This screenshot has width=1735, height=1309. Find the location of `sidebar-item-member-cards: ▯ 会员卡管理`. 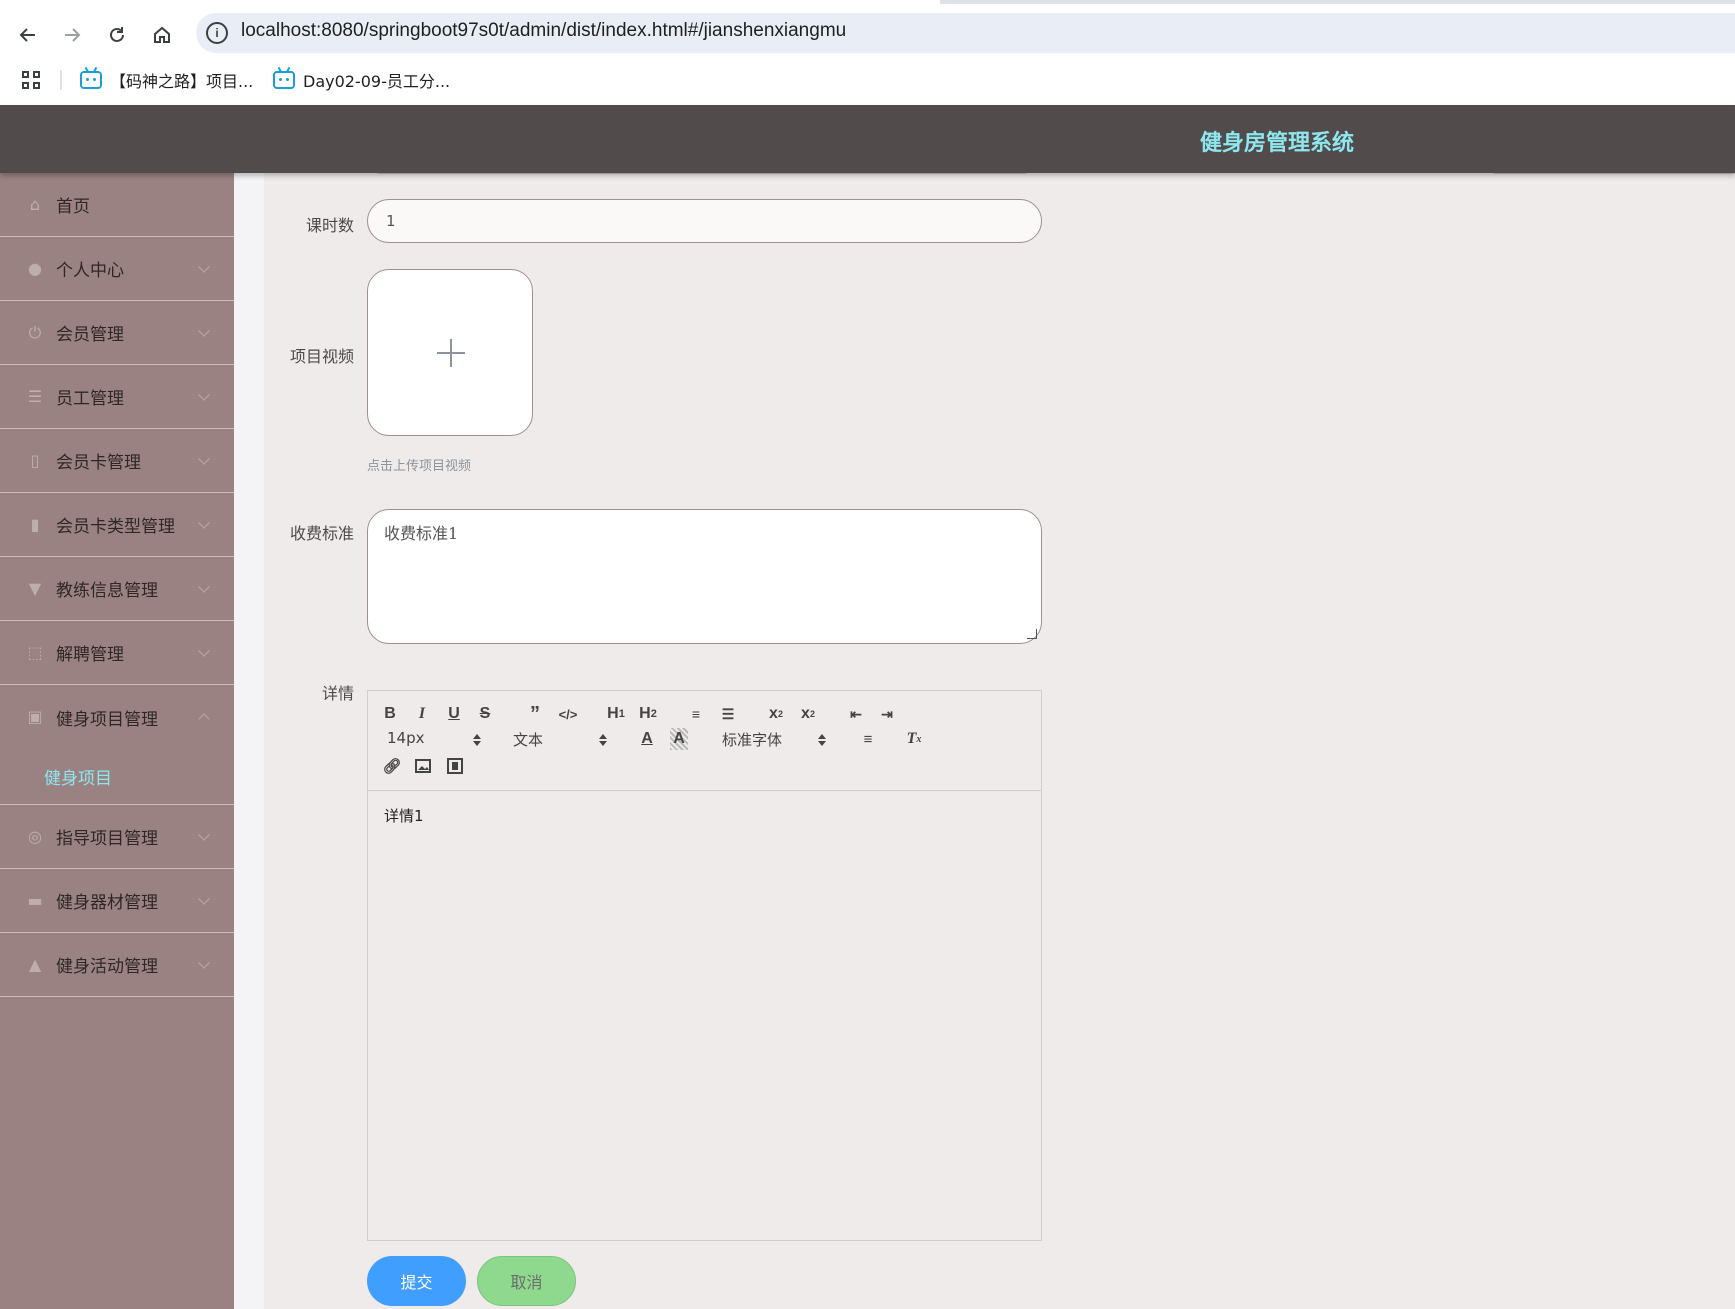

sidebar-item-member-cards: ▯ 会员卡管理 is located at coordinates (117, 461).